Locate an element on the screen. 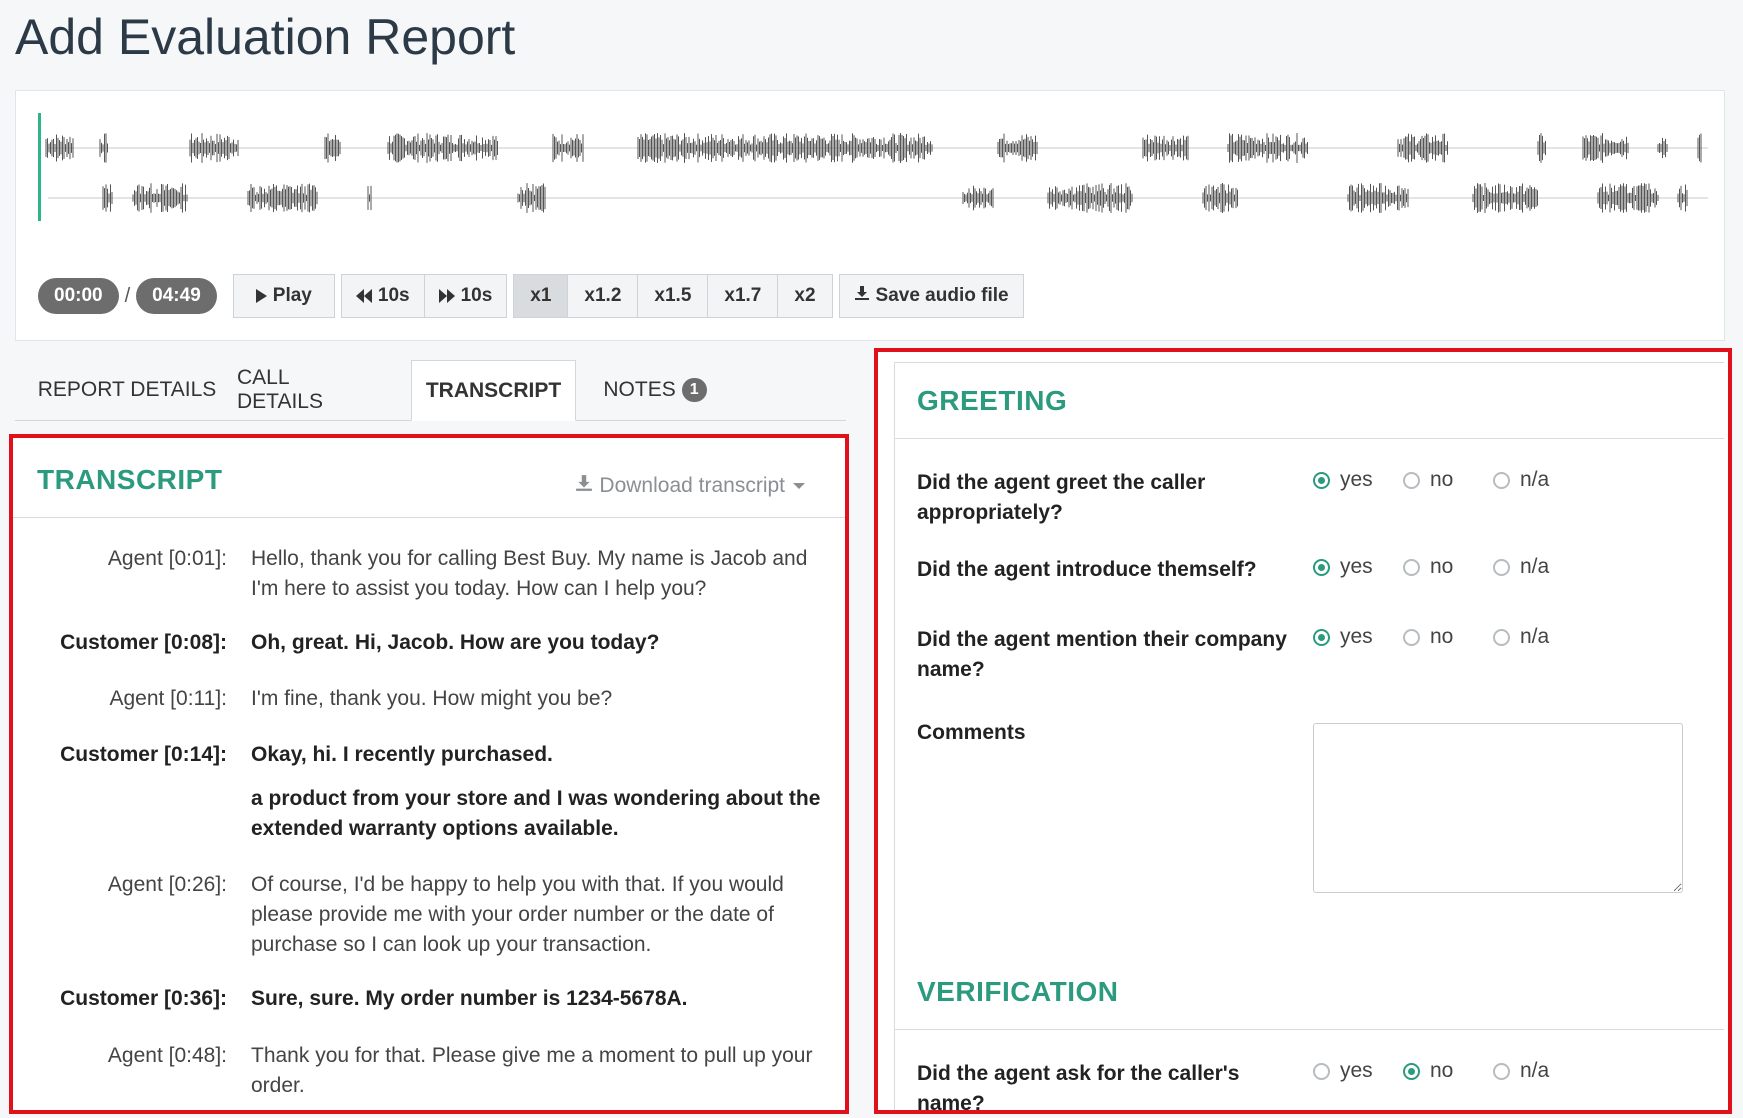 The height and width of the screenshot is (1118, 1743). tab-notes: NOTES 1 is located at coordinates (655, 390).